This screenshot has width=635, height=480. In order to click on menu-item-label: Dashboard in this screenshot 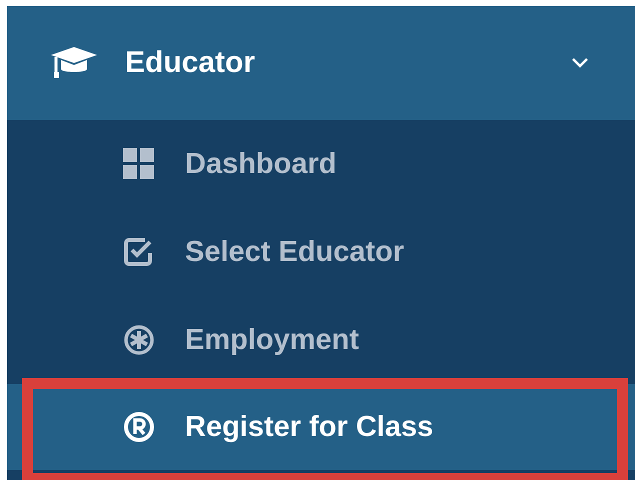, I will do `click(260, 164)`.